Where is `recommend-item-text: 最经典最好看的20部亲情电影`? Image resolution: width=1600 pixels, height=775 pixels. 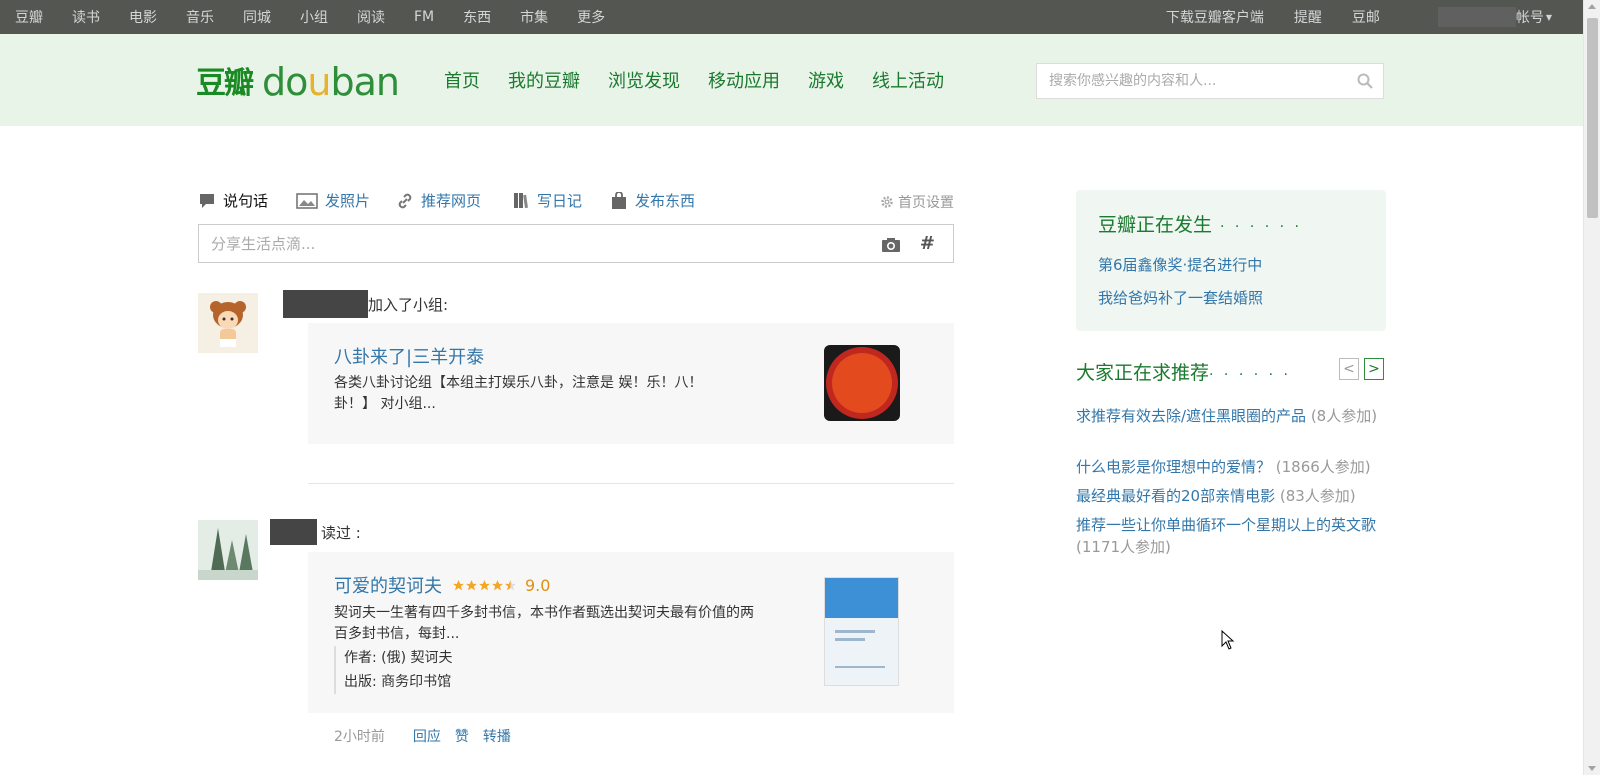
recommend-item-text: 最经典最好看的20部亲情电影 is located at coordinates (1176, 496).